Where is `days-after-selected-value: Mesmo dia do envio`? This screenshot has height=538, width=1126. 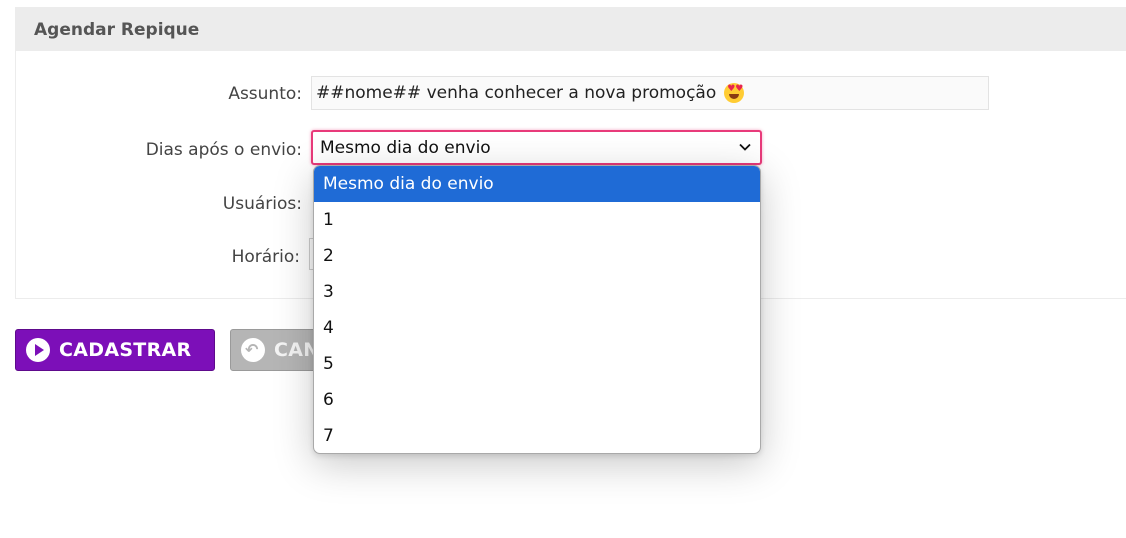 days-after-selected-value: Mesmo dia do envio is located at coordinates (405, 147).